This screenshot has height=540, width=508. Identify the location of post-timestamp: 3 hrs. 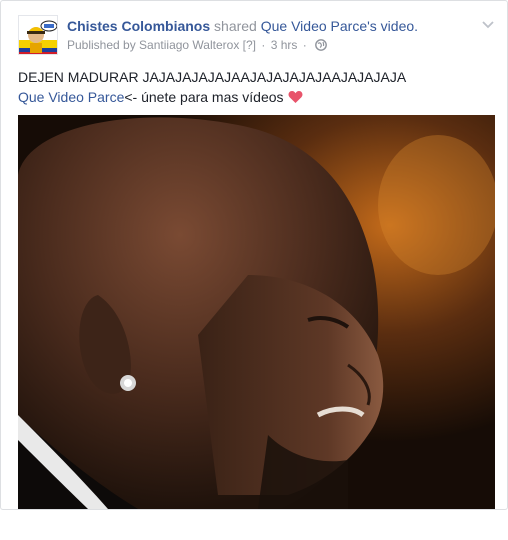
(284, 45).